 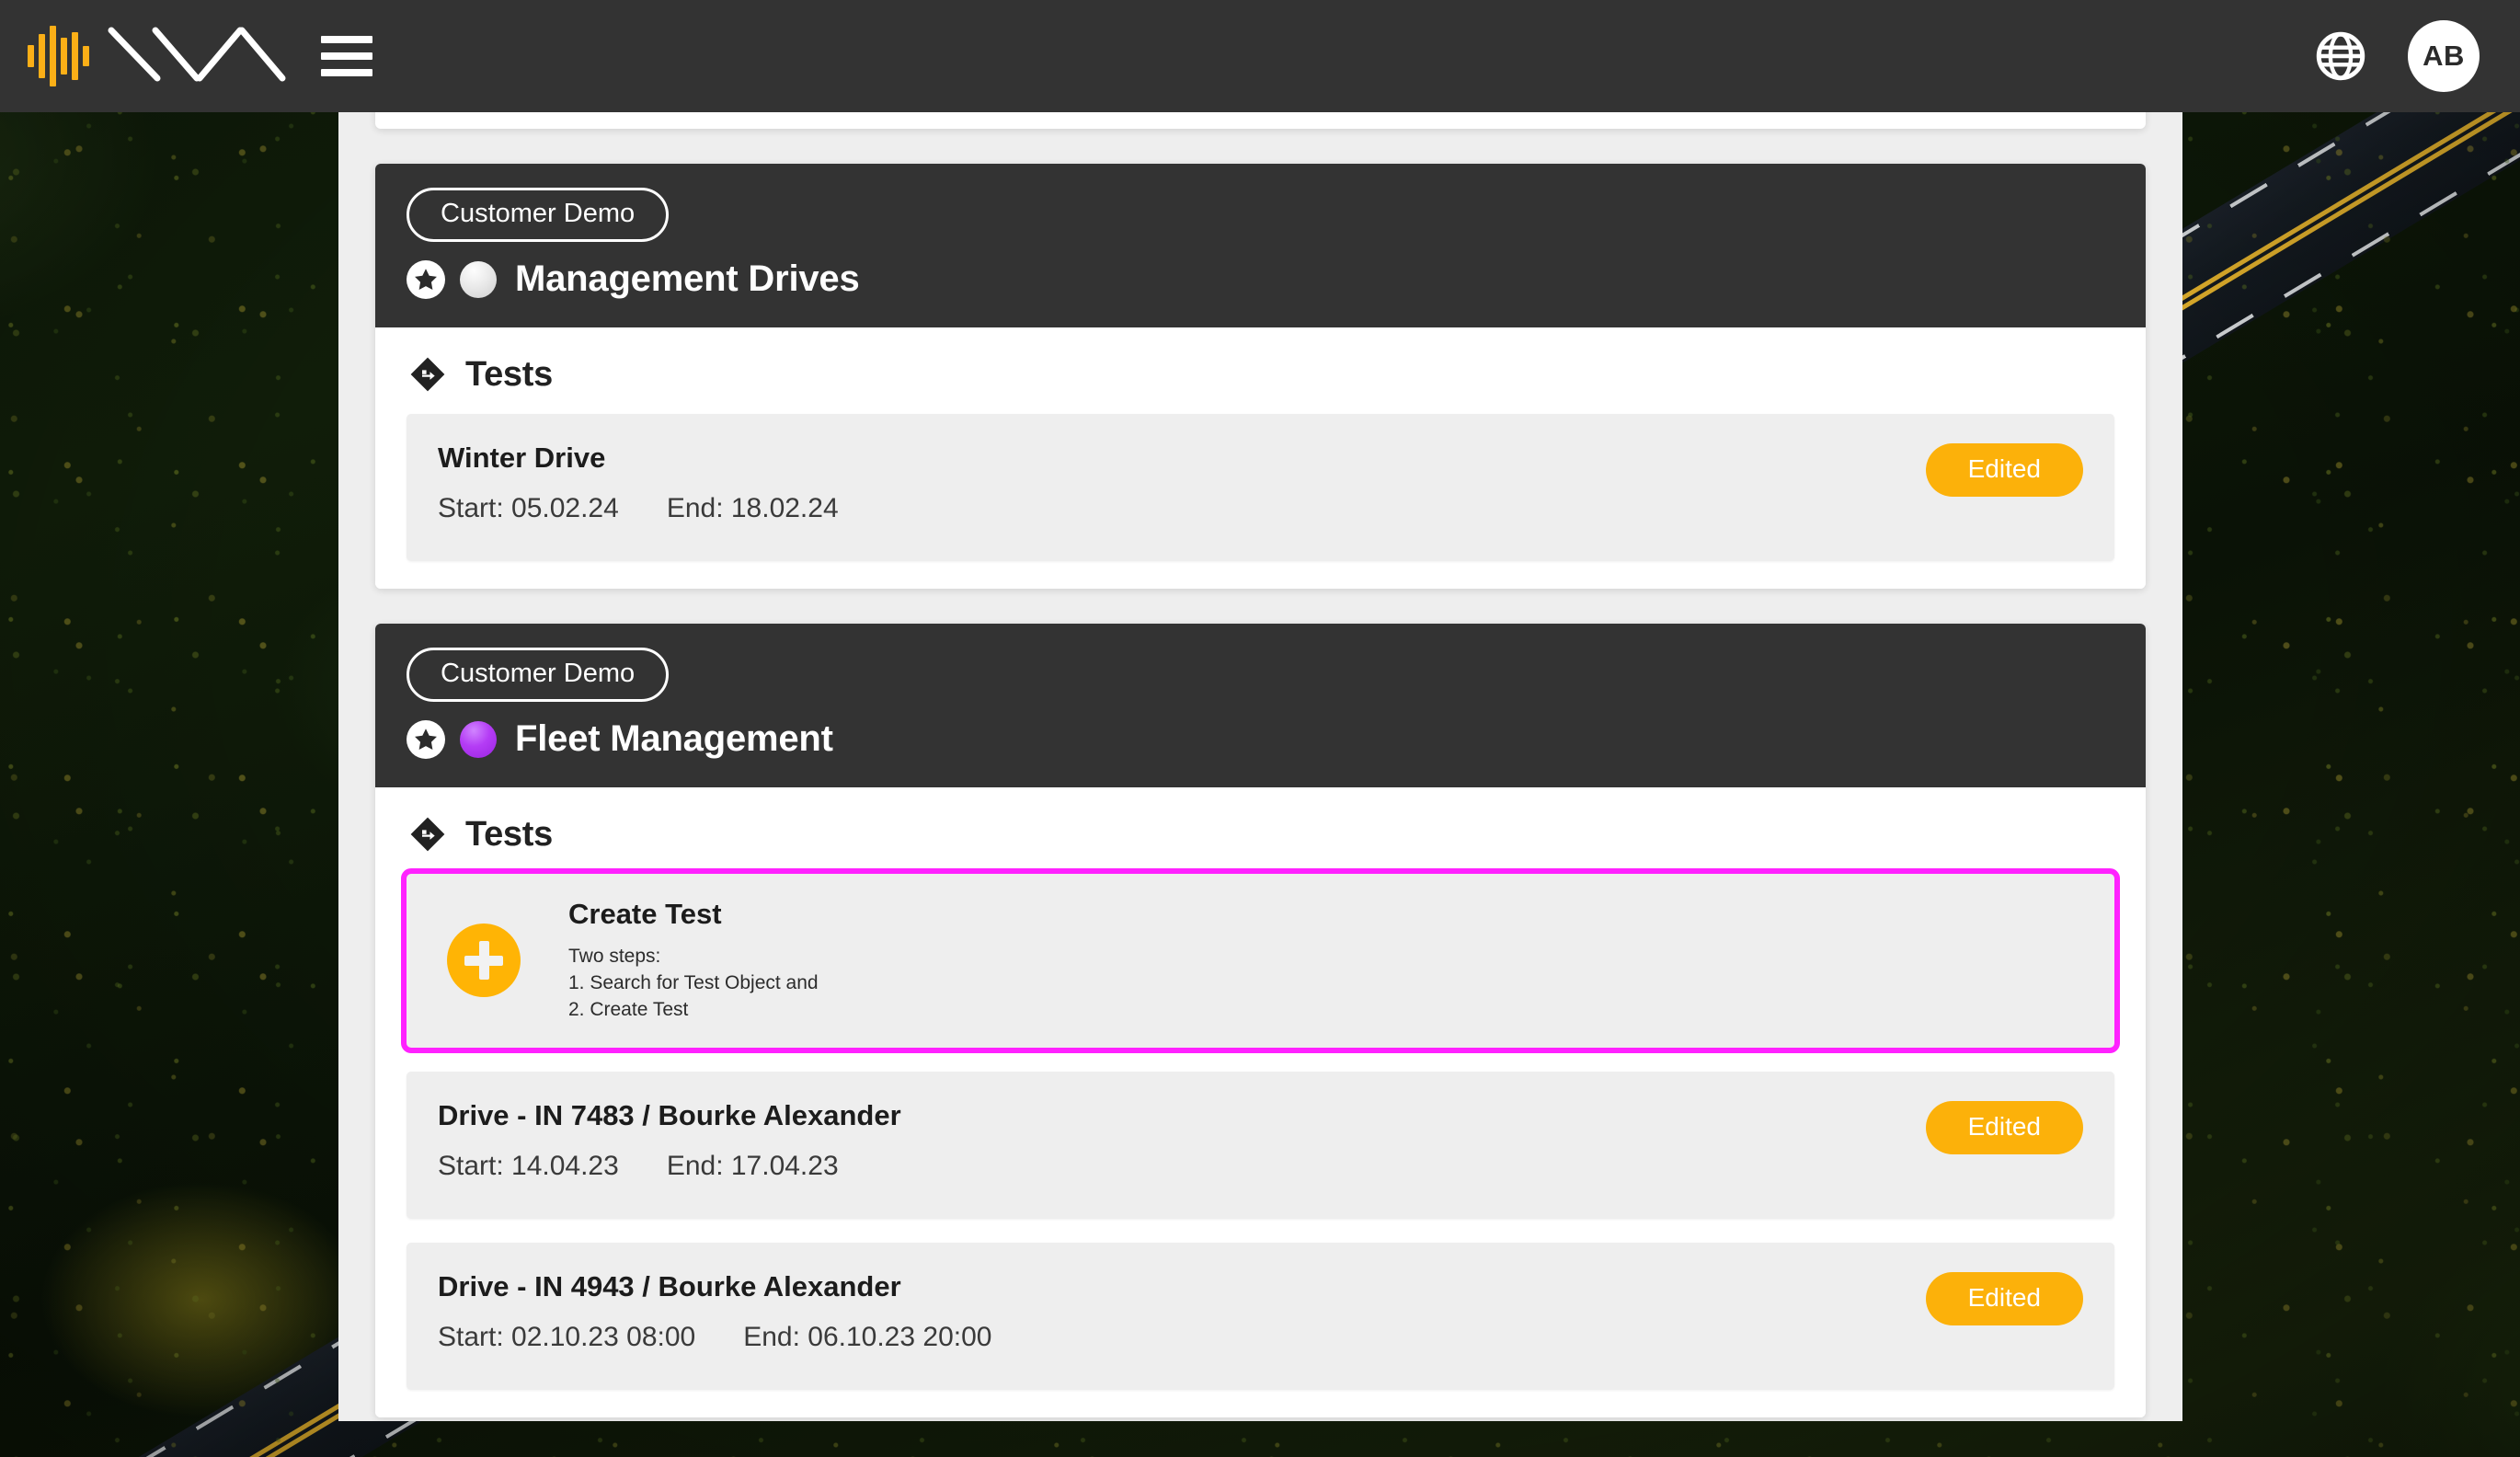 What do you see at coordinates (687, 278) in the screenshot?
I see `project-title: Management Drives` at bounding box center [687, 278].